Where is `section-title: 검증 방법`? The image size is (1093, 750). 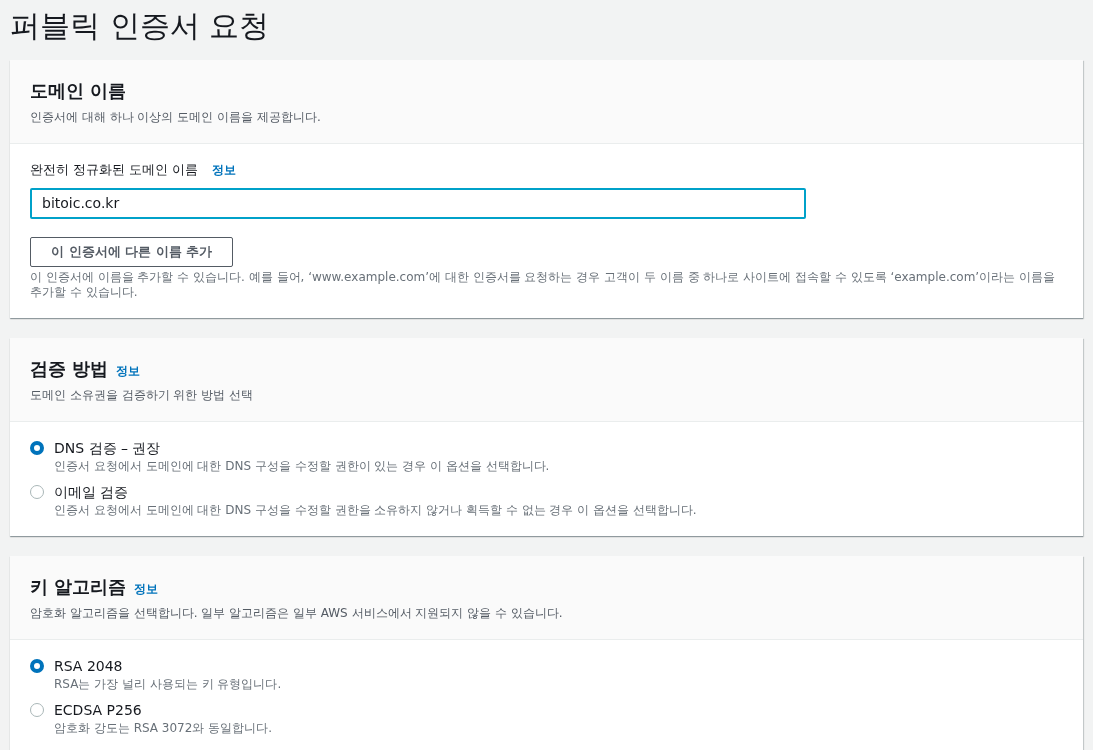
section-title: 검증 방법 is located at coordinates (69, 368).